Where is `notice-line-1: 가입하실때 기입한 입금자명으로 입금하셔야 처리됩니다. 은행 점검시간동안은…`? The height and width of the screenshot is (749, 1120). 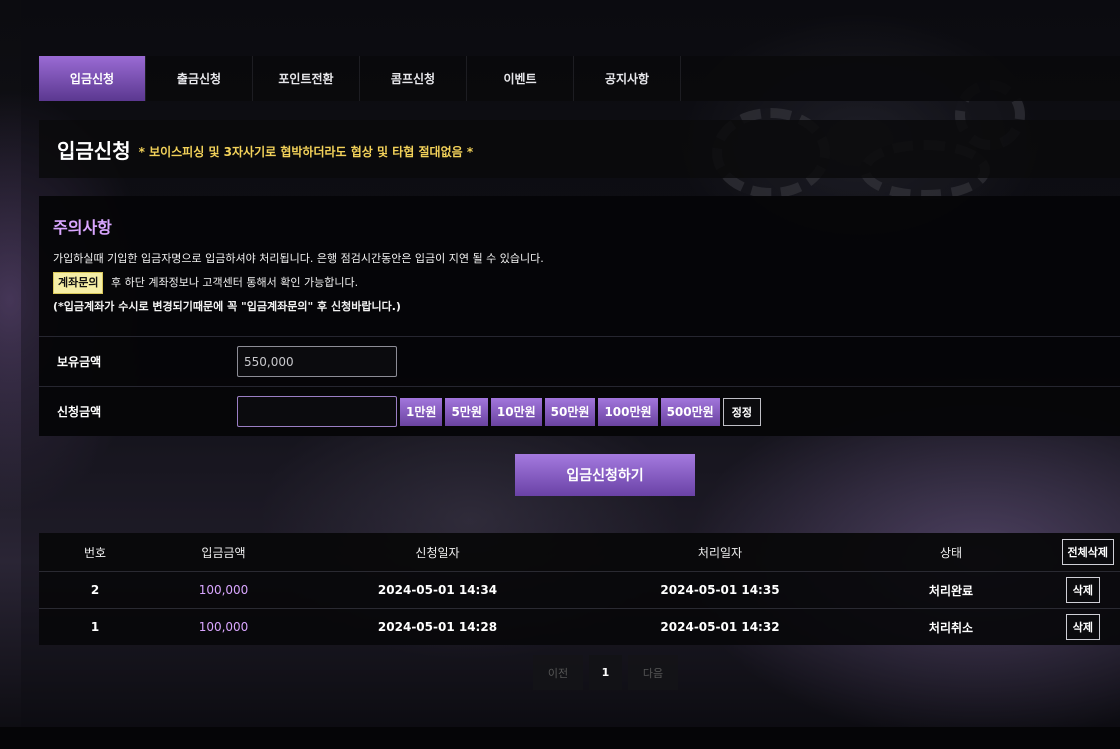
notice-line-1: 가입하실때 기입한 입금자명으로 입금하셔야 처리됩니다. 은행 점검시간동안은… is located at coordinates (298, 258).